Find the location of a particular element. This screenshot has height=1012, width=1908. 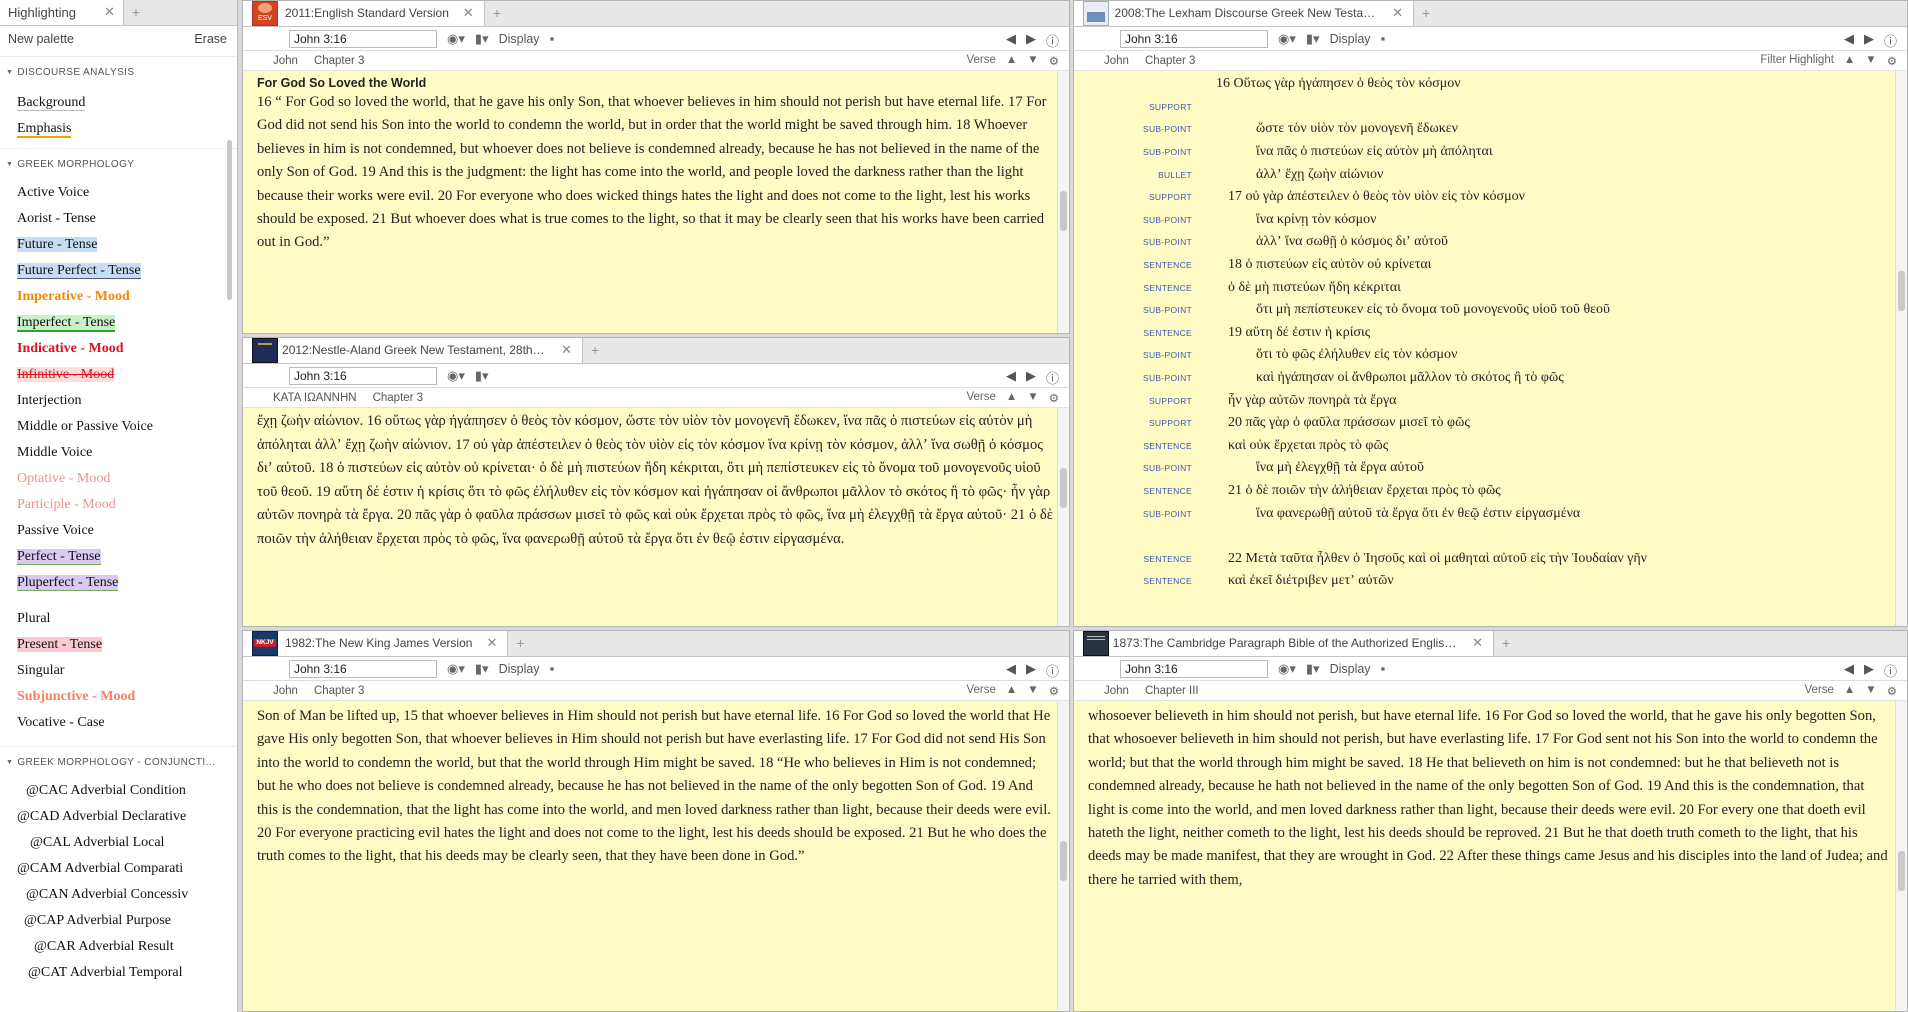

discourse-row: SENTENCE ὁ δὲ μὴ πιστεύων ἤδη κέκριται is located at coordinates (1490, 287).